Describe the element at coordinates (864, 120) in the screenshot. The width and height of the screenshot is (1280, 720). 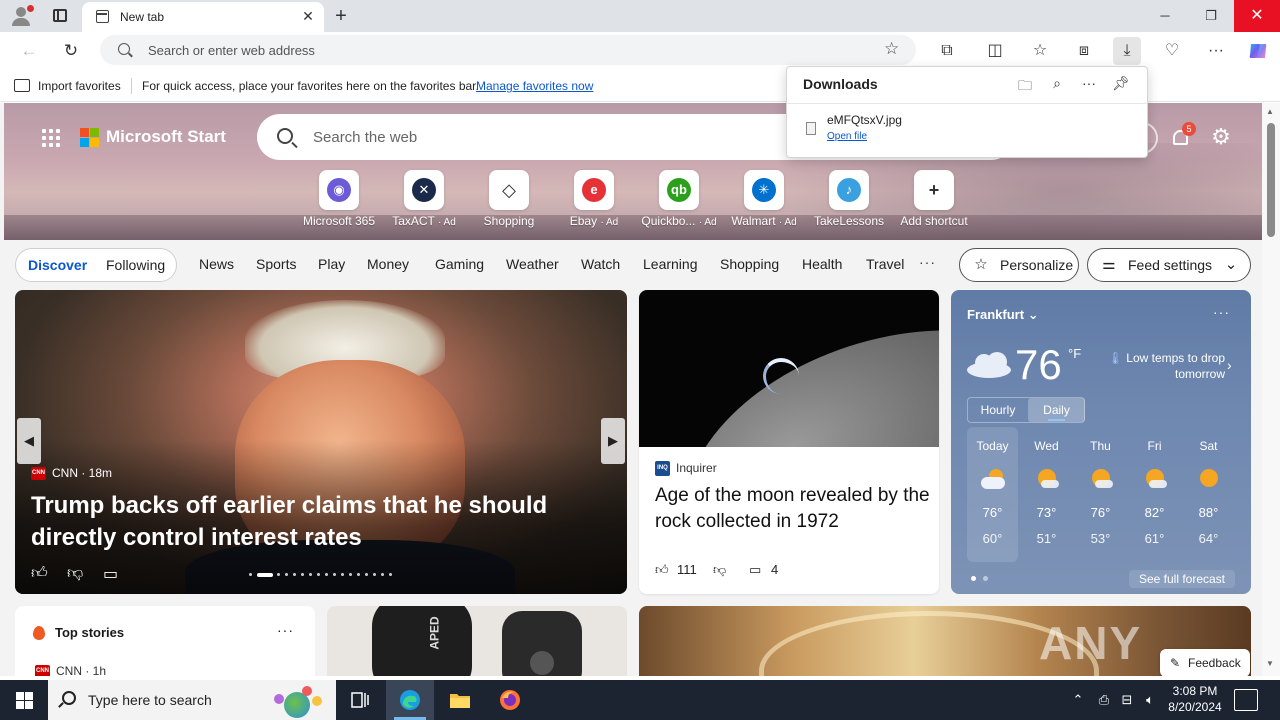
I see `download-file-name: eMFQtsxV.jpg` at that location.